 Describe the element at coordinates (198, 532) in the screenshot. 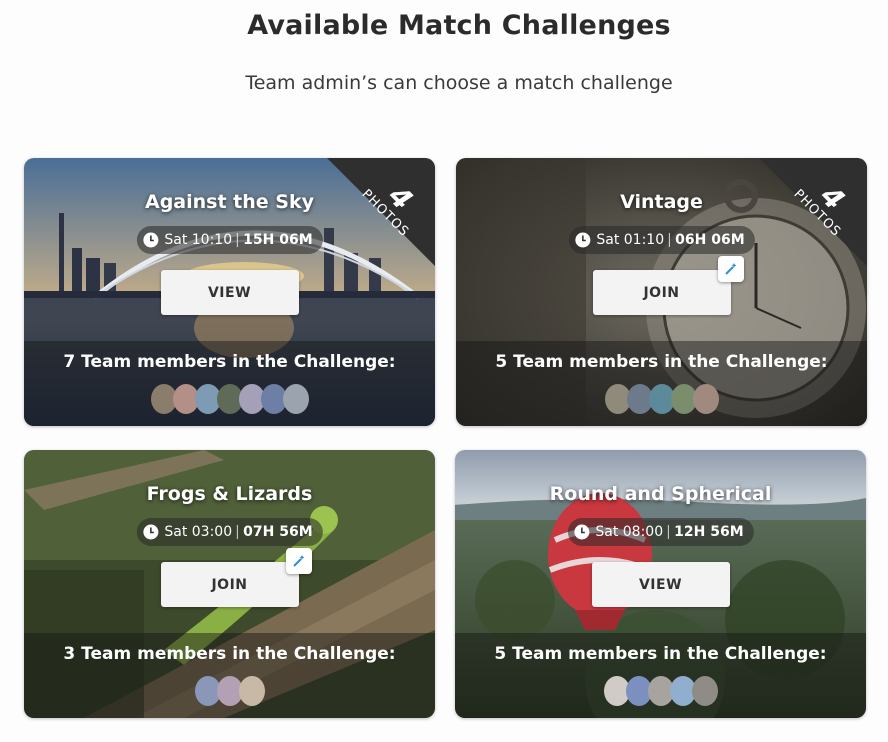

I see `challenge-time: Sat 03:00` at that location.